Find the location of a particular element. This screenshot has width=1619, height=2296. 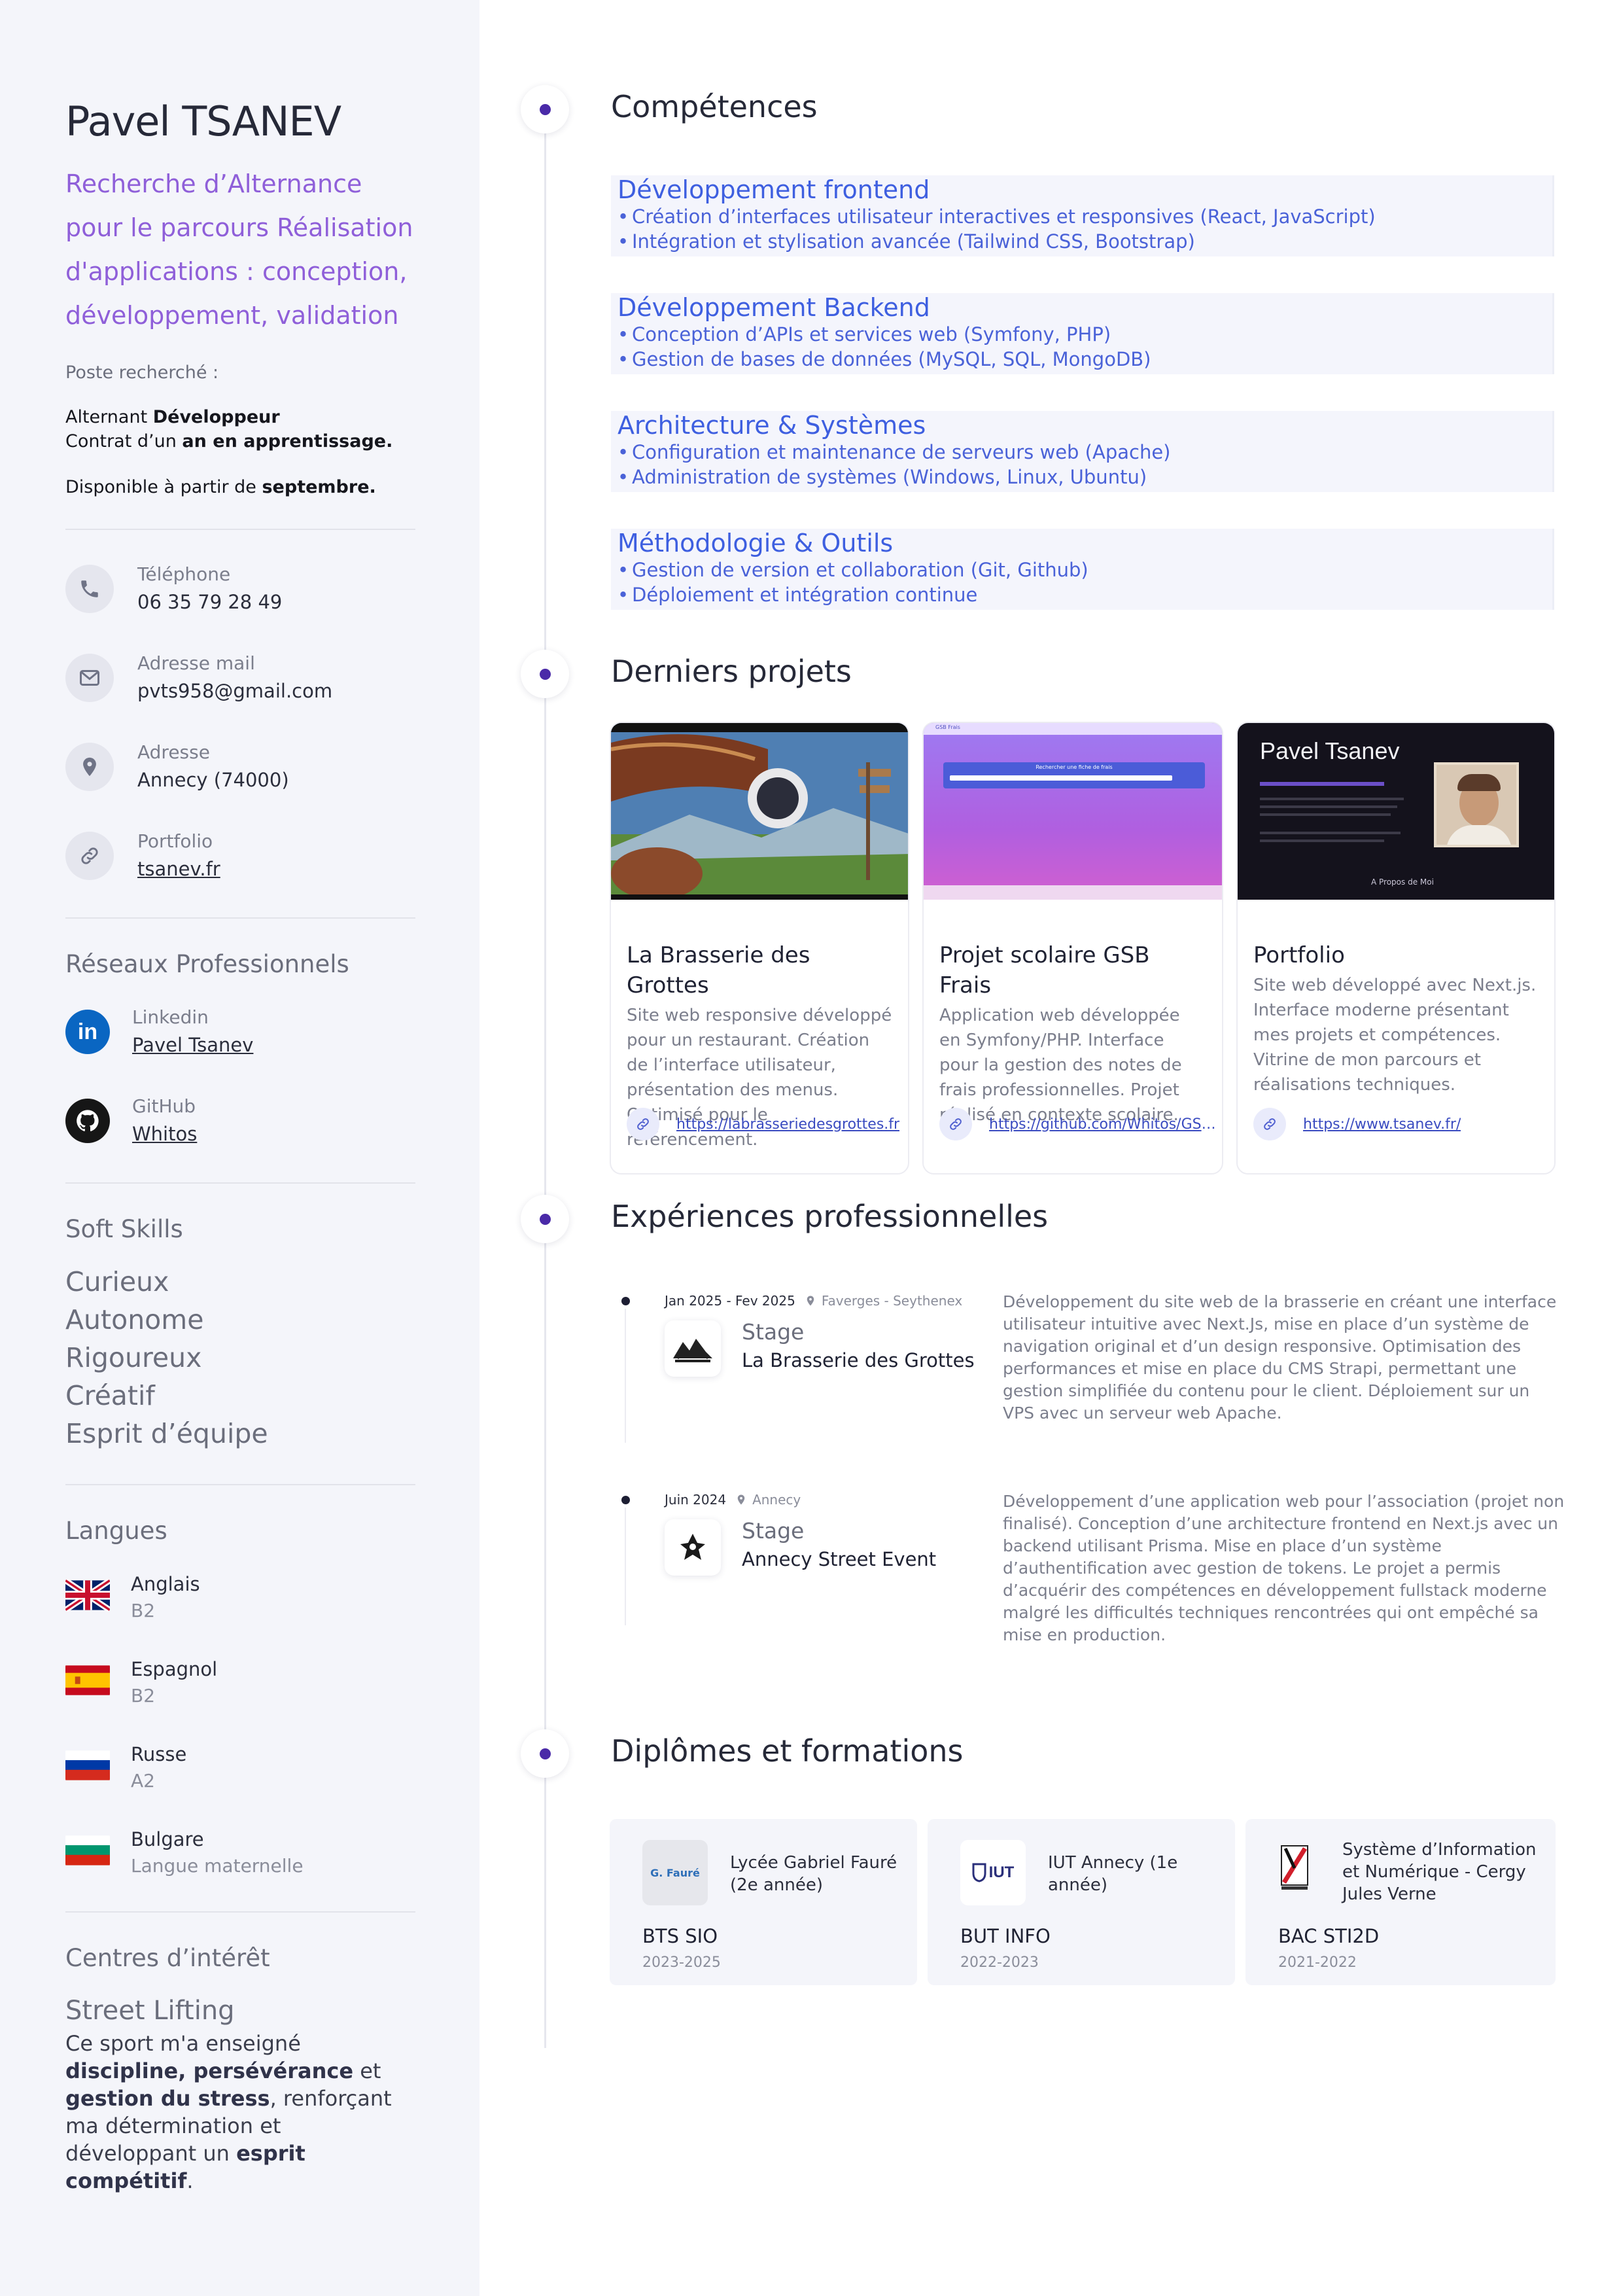

language-item: Russe A2 is located at coordinates (240, 1768).